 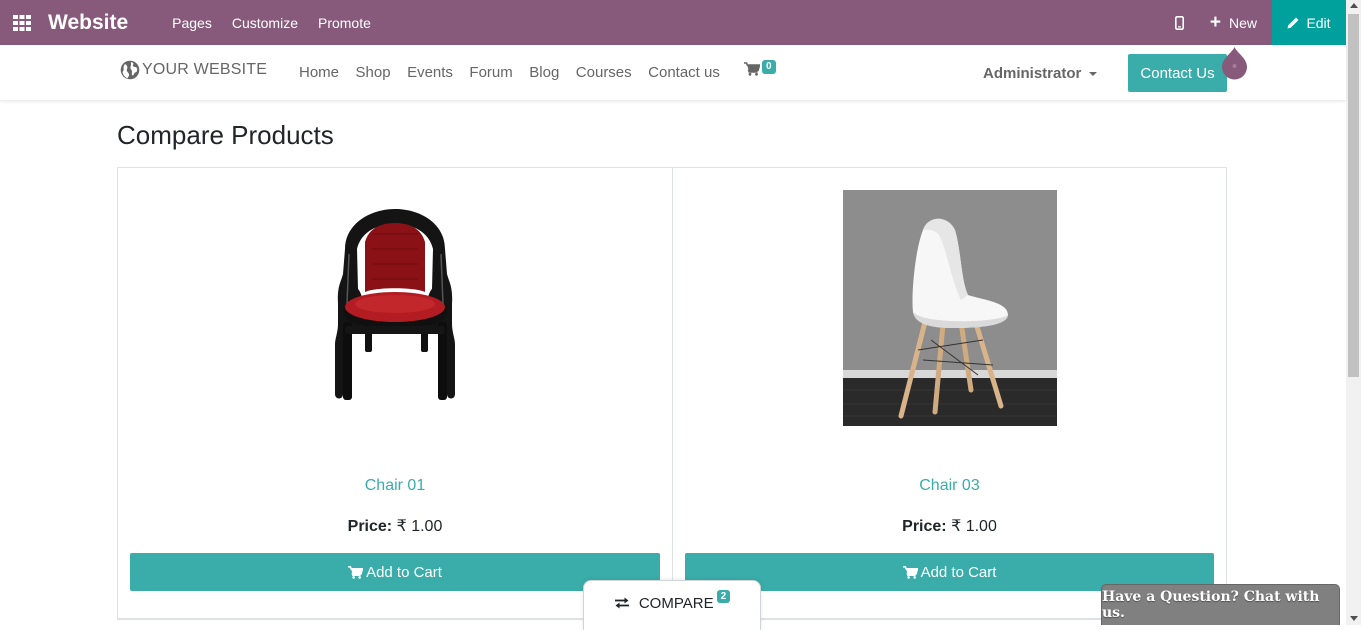 What do you see at coordinates (373, 72) in the screenshot?
I see `nav-shop: Shop` at bounding box center [373, 72].